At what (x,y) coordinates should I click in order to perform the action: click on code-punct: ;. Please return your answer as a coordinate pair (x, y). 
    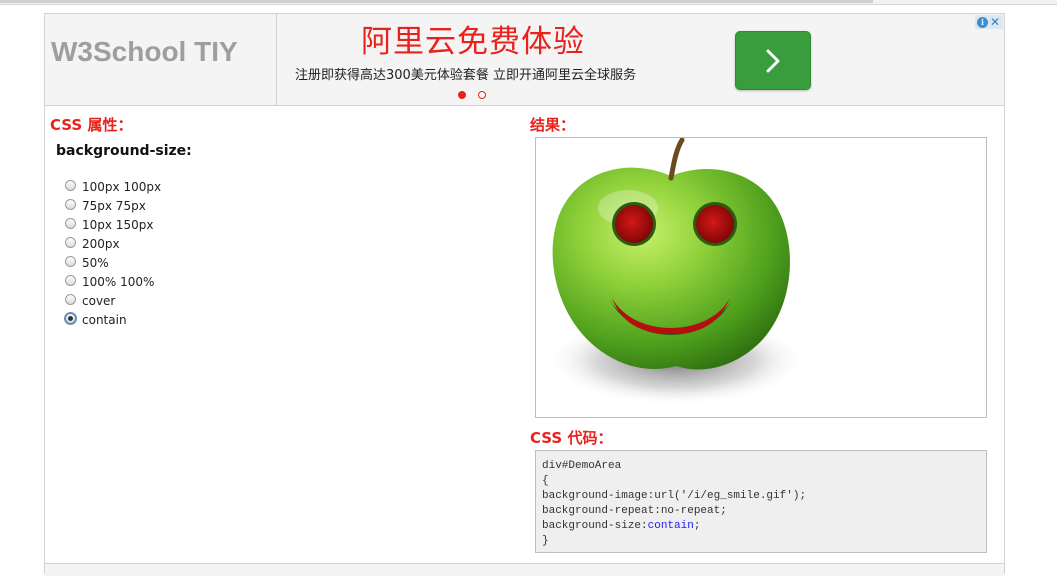
    Looking at the image, I should click on (697, 526).